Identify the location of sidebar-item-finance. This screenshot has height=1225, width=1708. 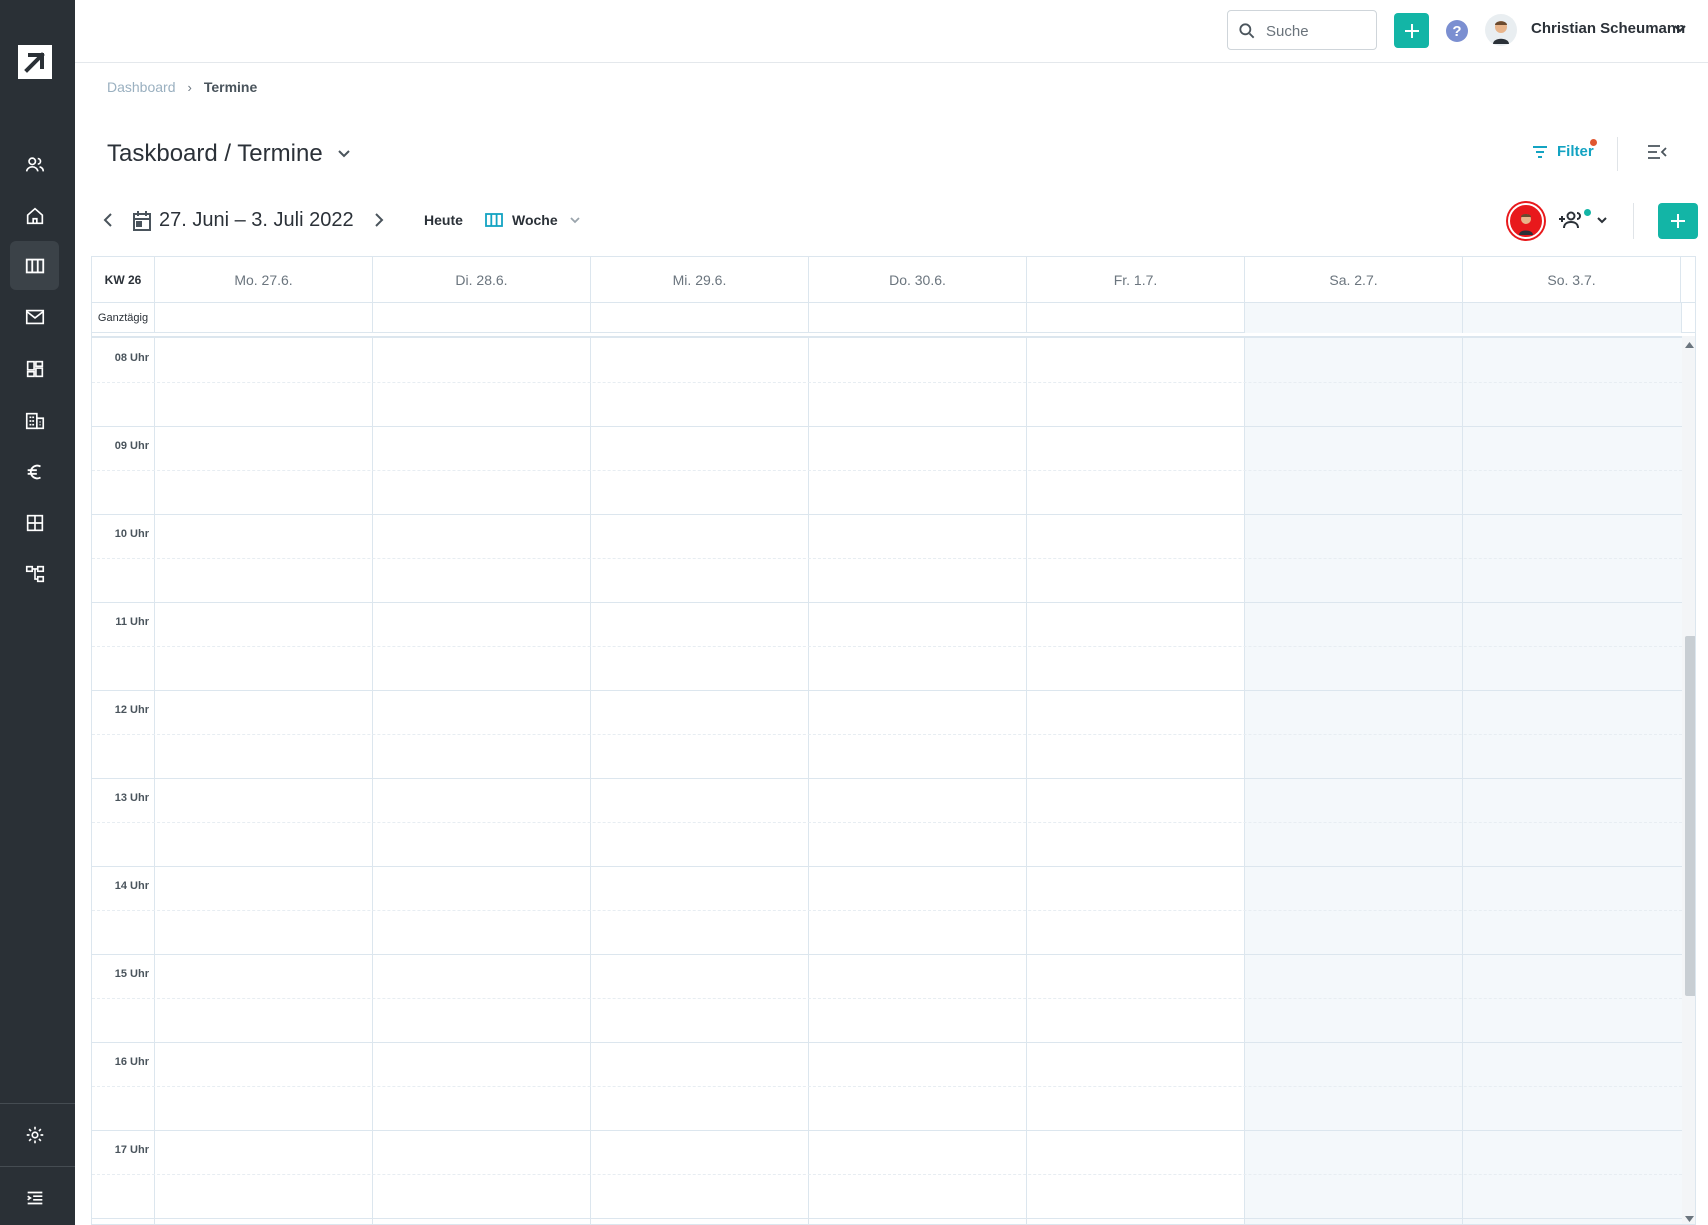
(34, 471).